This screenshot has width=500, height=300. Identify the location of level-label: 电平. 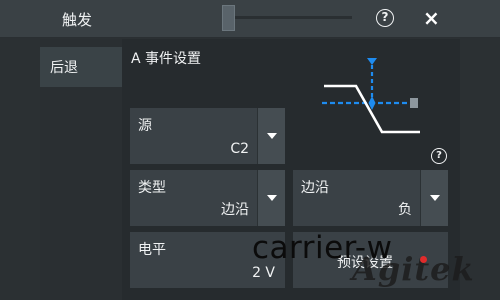
(152, 250).